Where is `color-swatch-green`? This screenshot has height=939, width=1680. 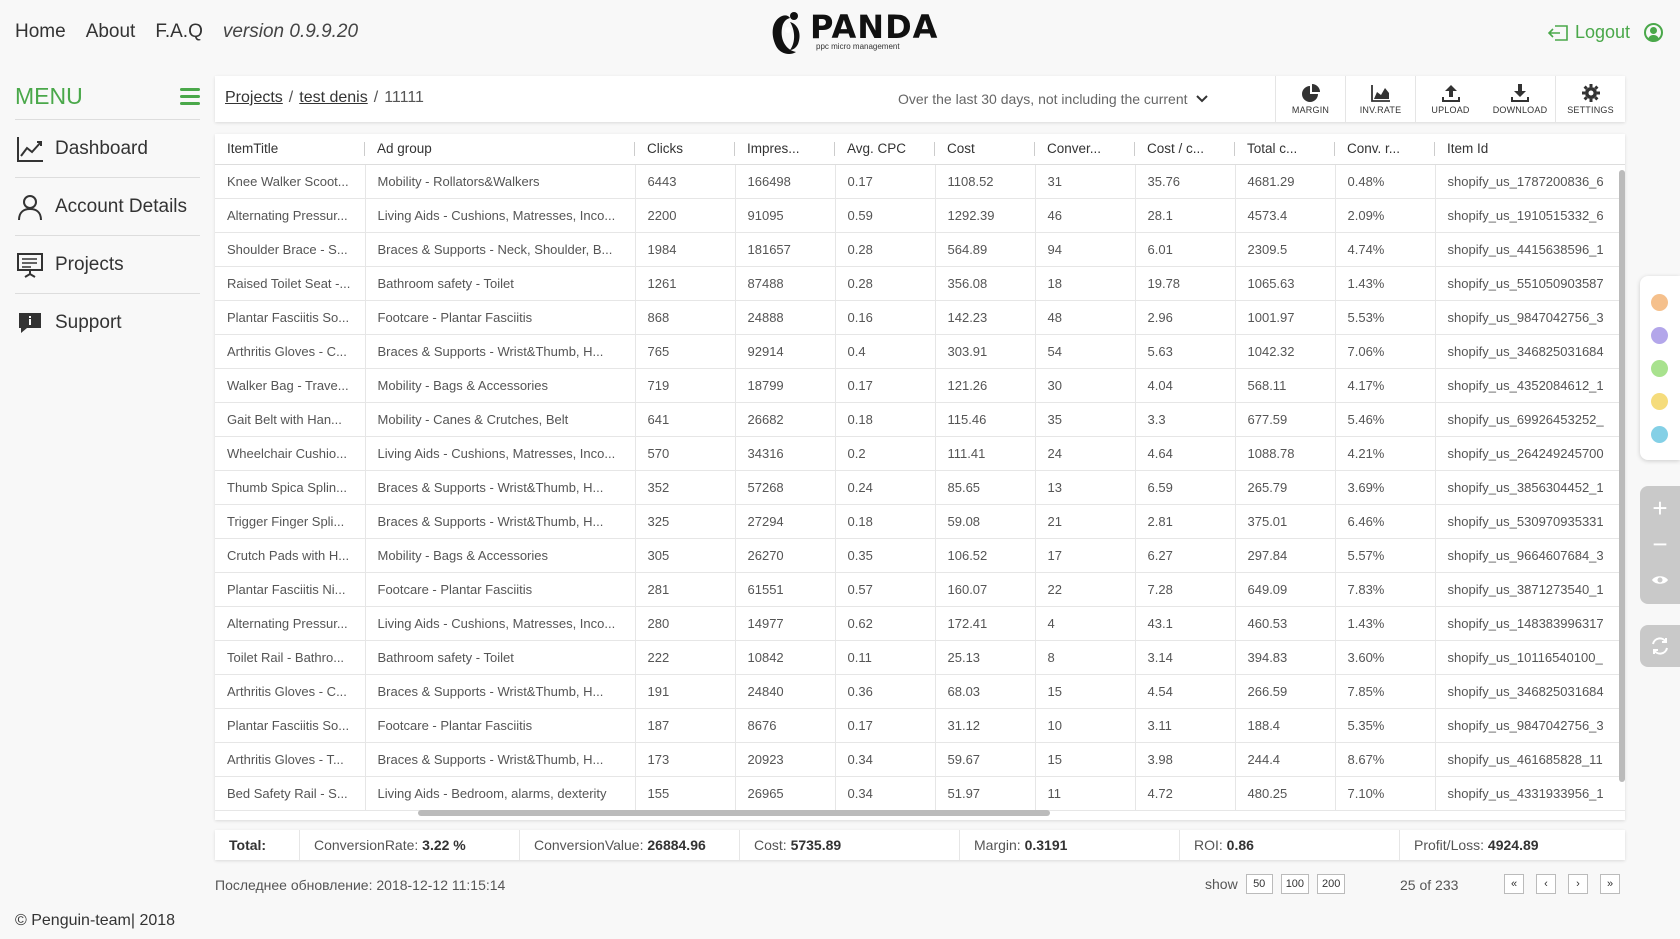
color-swatch-green is located at coordinates (1659, 368).